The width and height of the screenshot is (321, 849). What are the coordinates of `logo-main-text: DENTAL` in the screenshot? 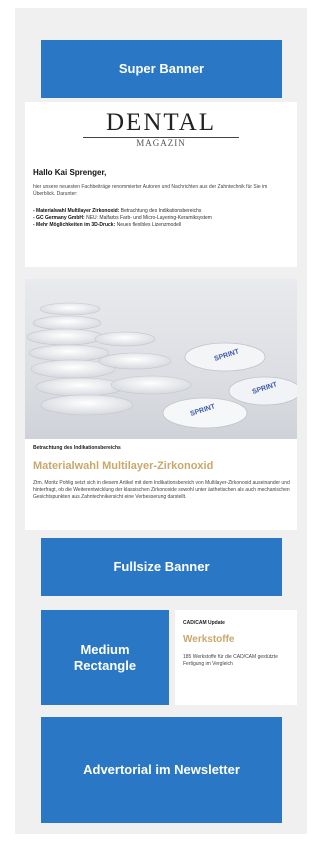 It's located at (161, 122).